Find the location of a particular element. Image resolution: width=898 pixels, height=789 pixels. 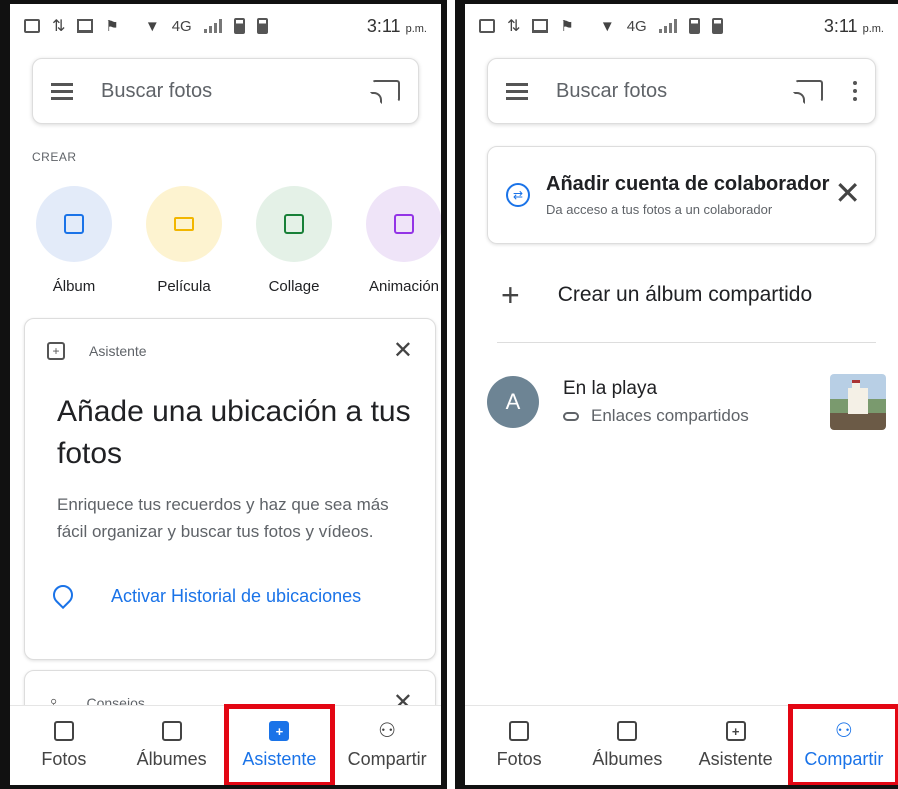

activate-location-history-label: Activar Historial de ubicaciones is located at coordinates (236, 595).